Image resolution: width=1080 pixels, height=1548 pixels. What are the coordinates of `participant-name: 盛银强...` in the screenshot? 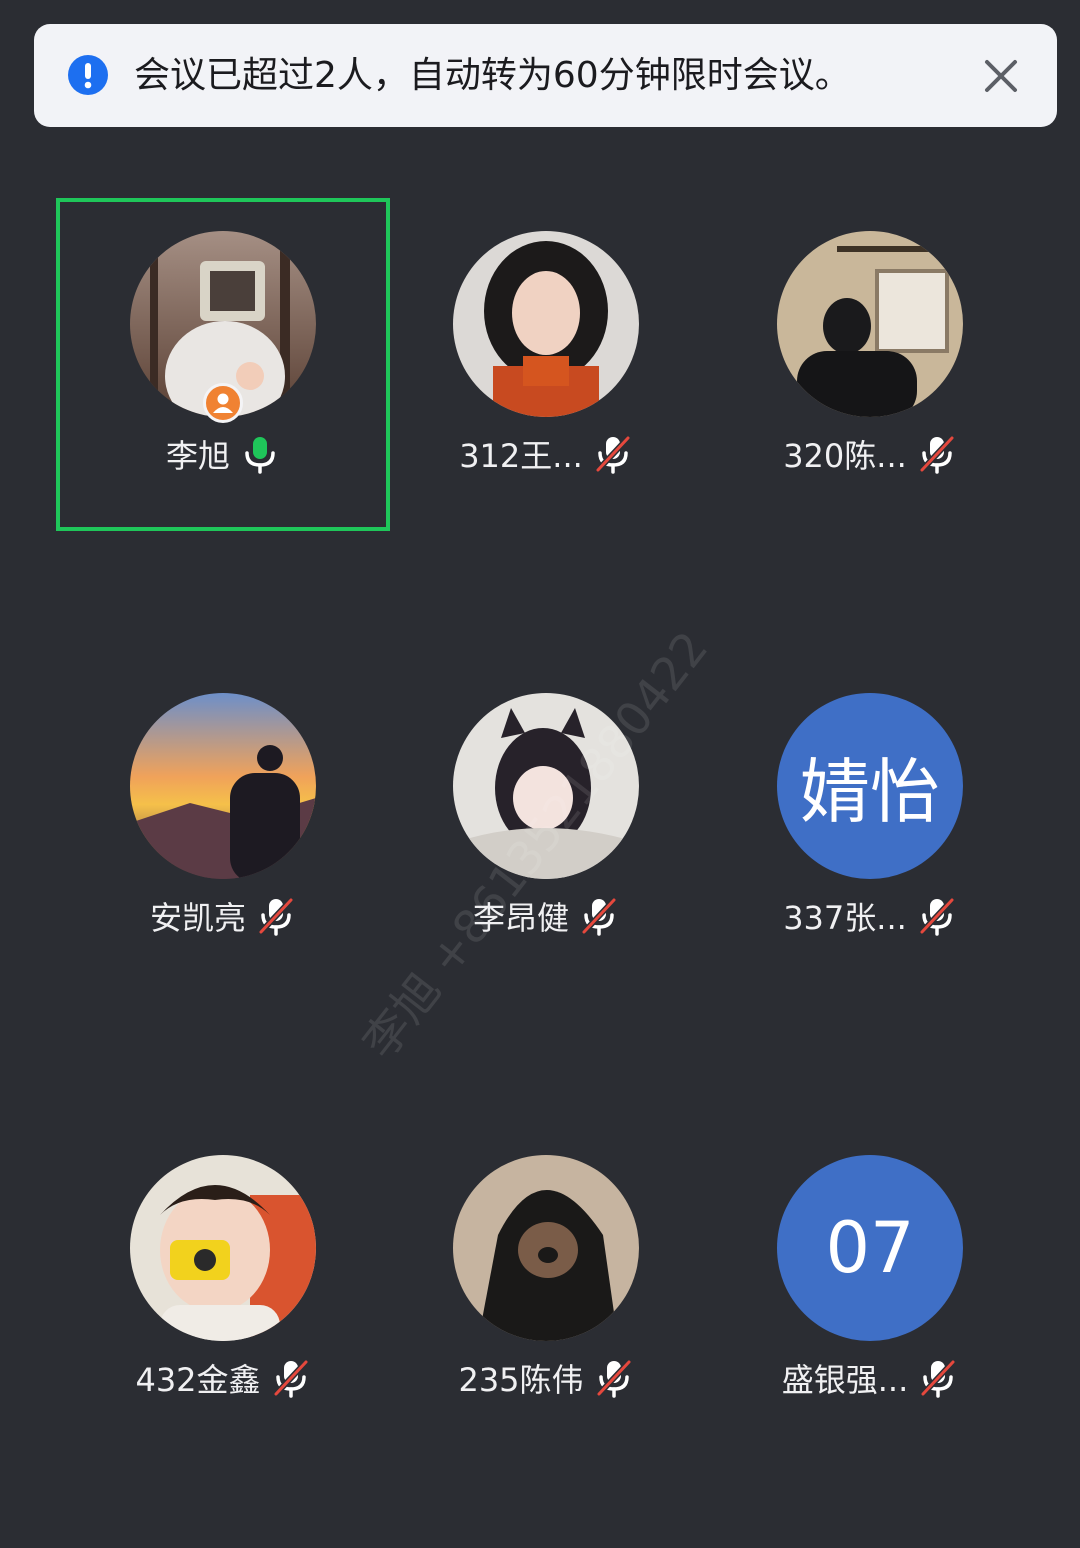 It's located at (845, 1380).